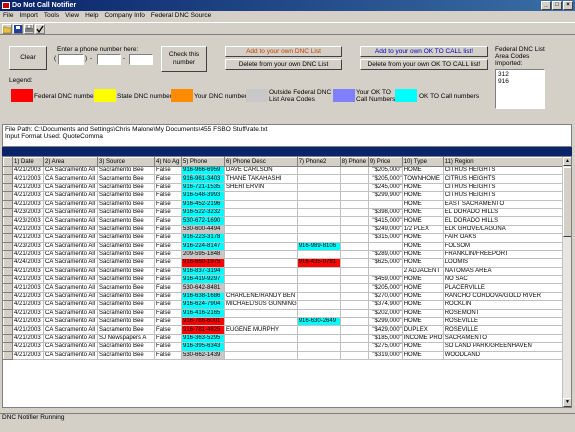 The width and height of the screenshot is (575, 432). What do you see at coordinates (203, 162) in the screenshot?
I see `column-header: 5) Phone` at bounding box center [203, 162].